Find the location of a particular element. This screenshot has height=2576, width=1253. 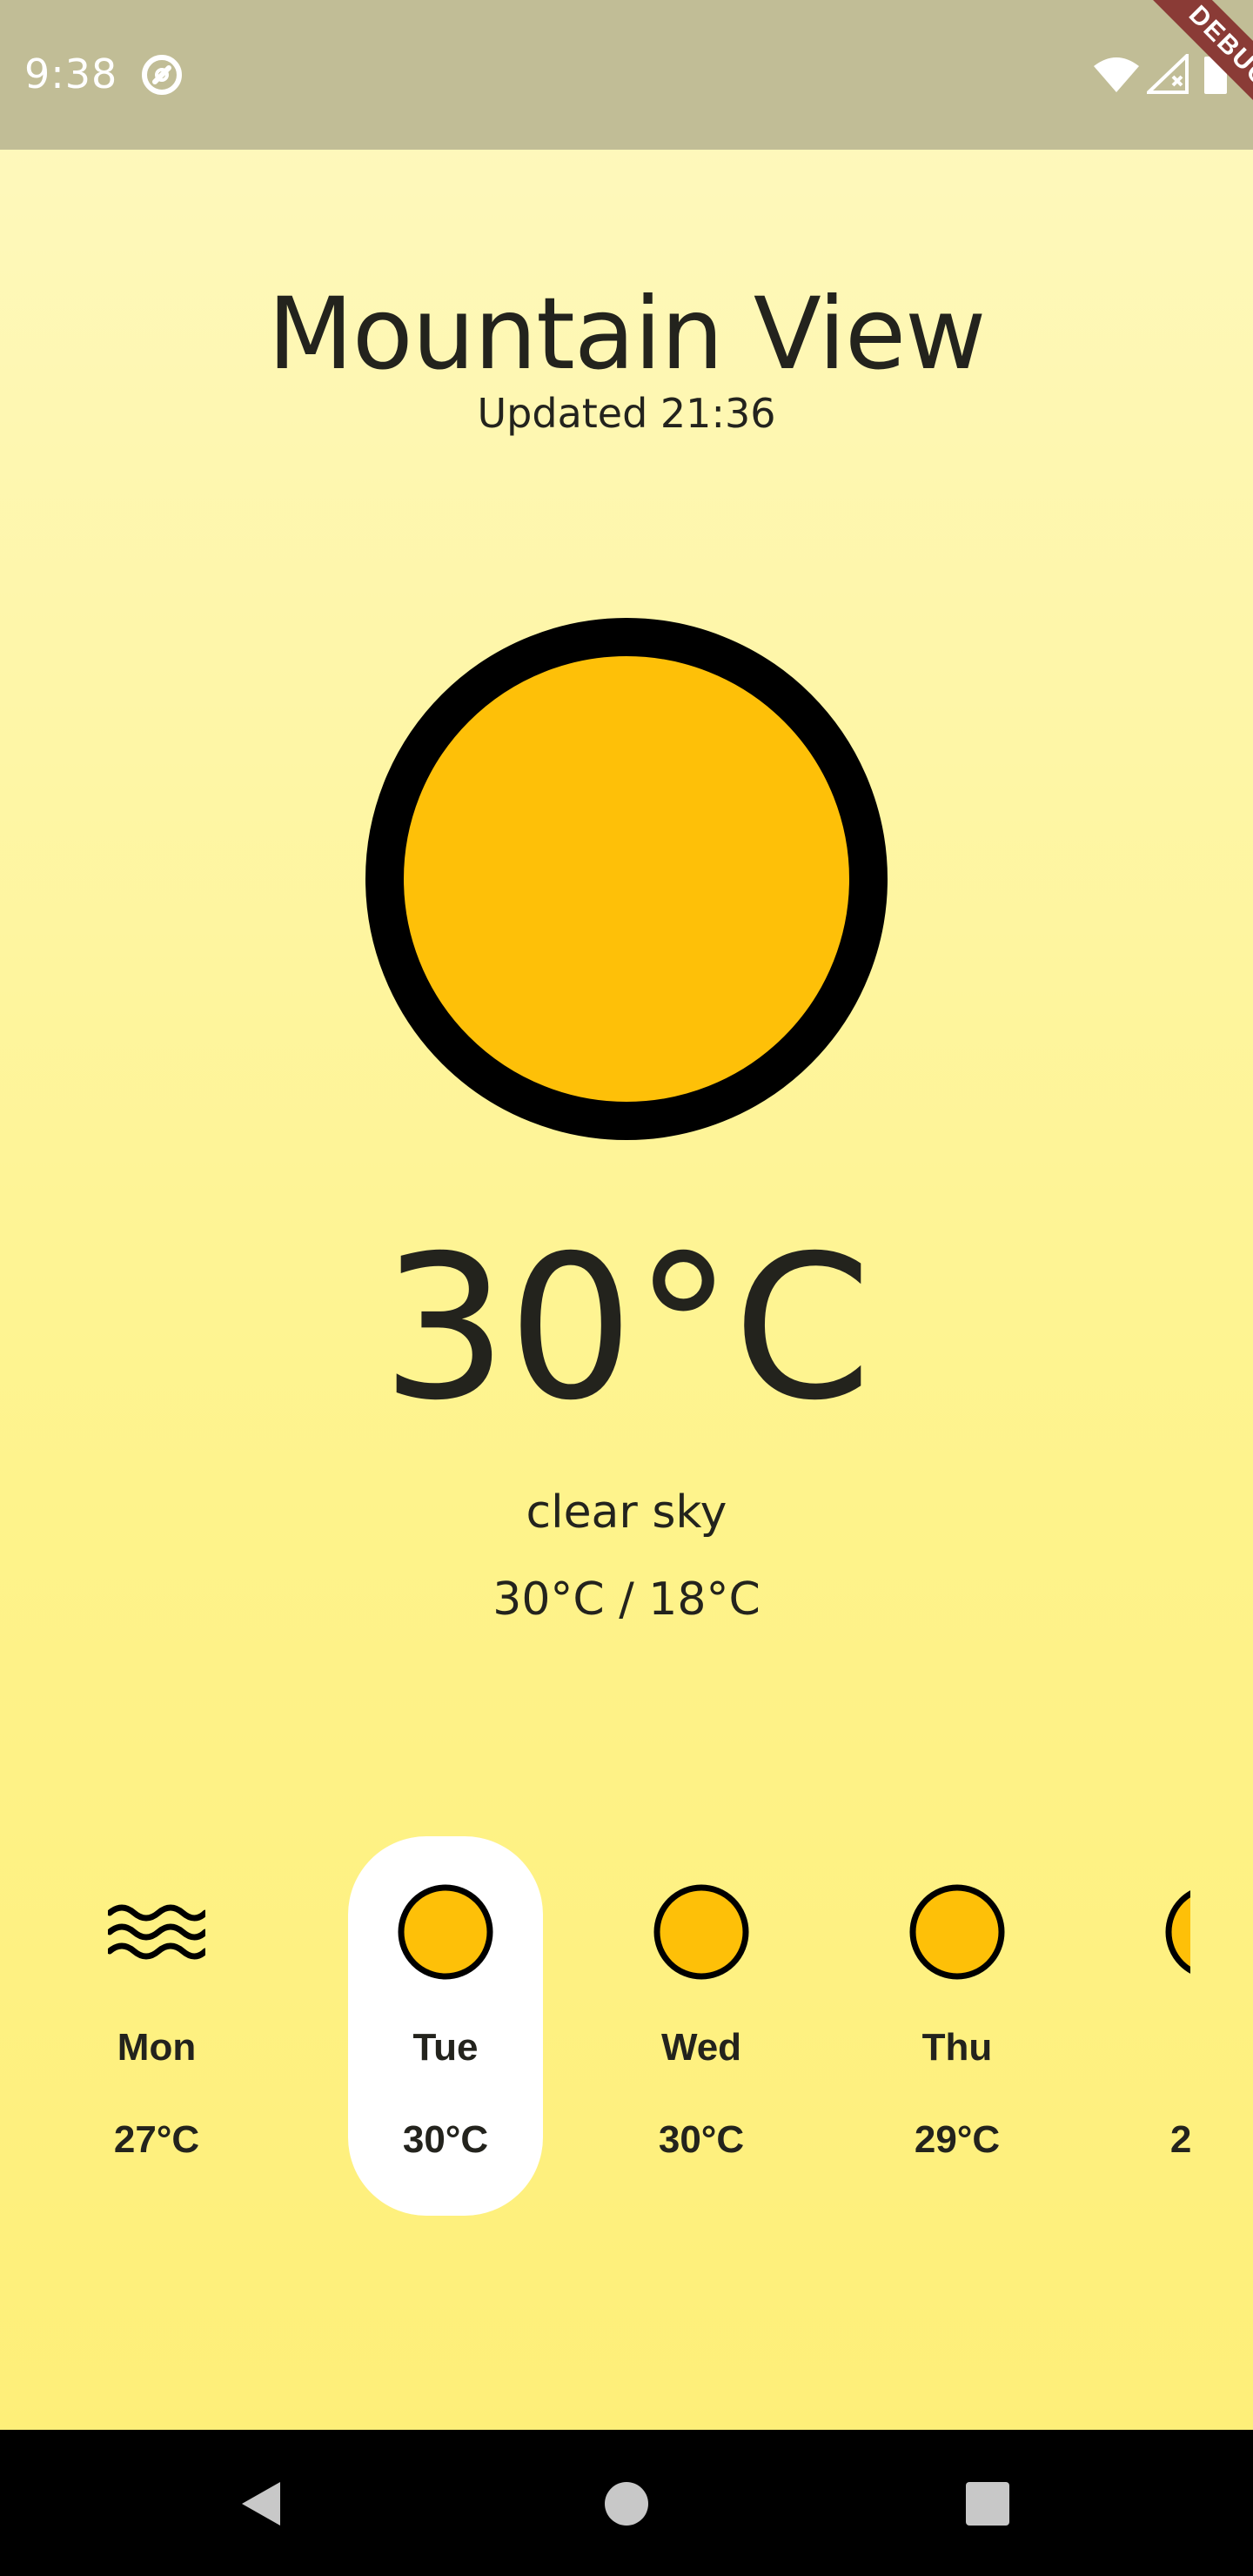

wifi-icon is located at coordinates (1116, 74).